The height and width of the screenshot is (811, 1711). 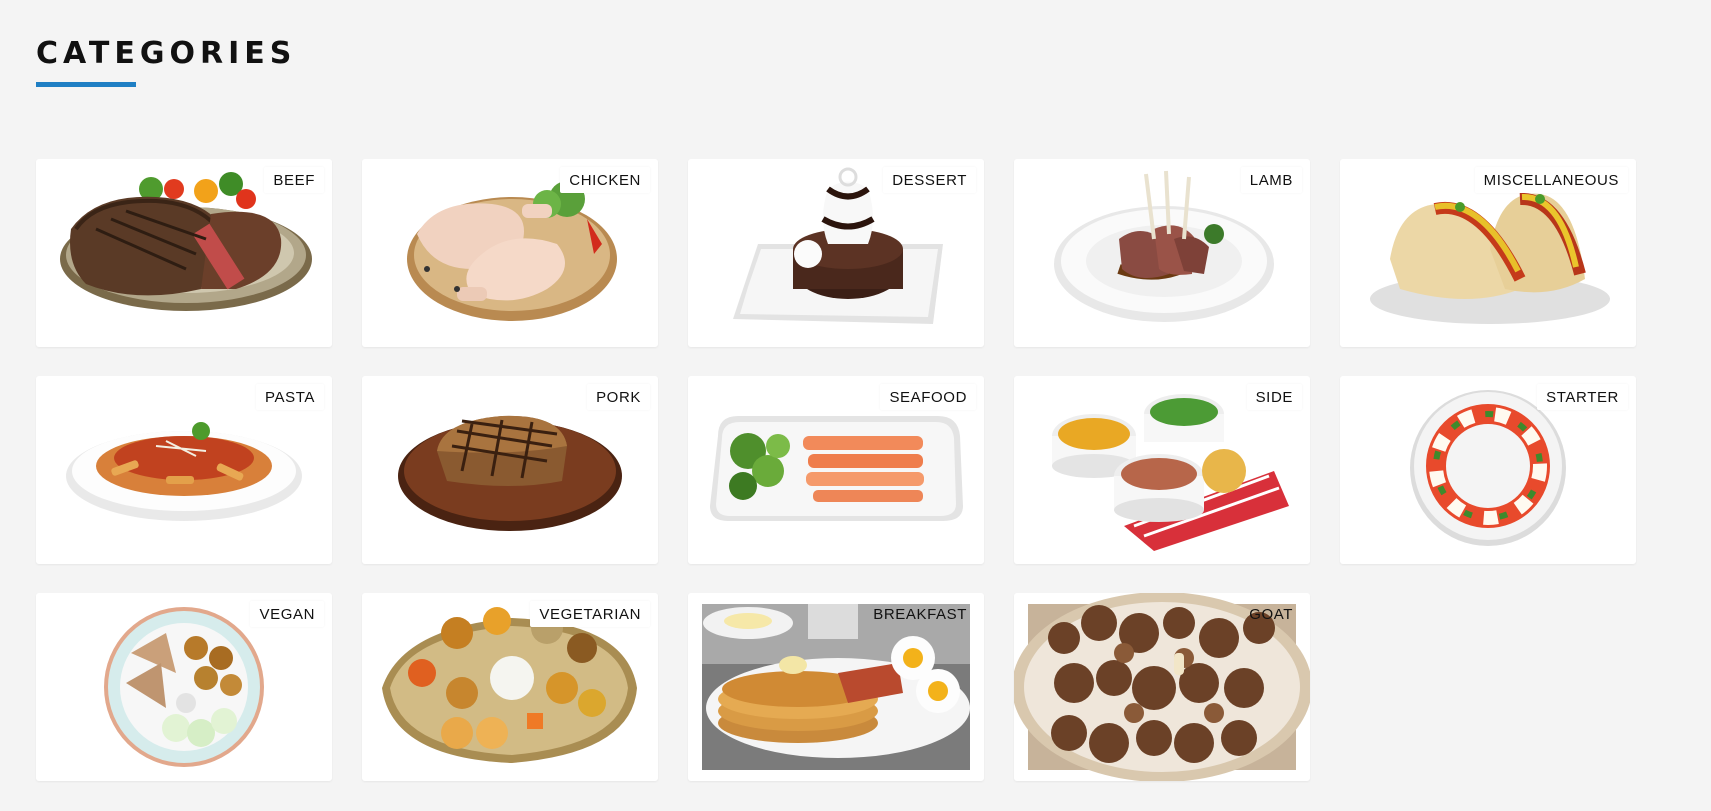 I want to click on category-label: LAMB, so click(x=1271, y=180).